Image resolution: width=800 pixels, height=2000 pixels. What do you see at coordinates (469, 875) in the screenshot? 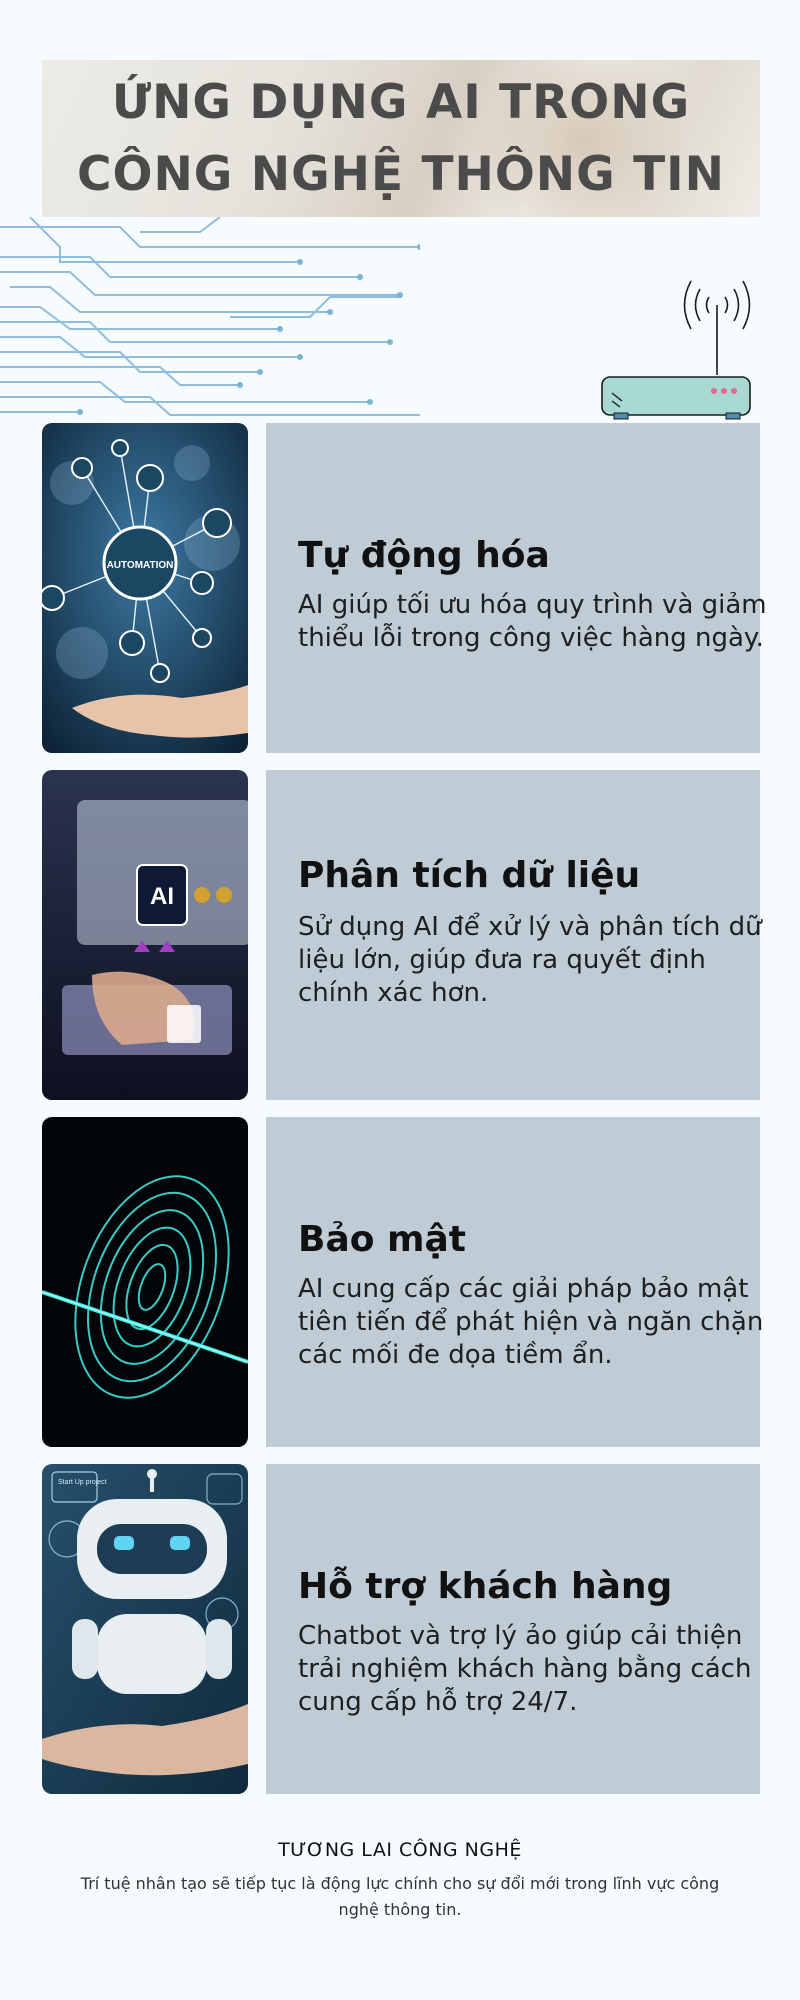
I see `data-analysis-heading: Phân tích dữ liệu` at bounding box center [469, 875].